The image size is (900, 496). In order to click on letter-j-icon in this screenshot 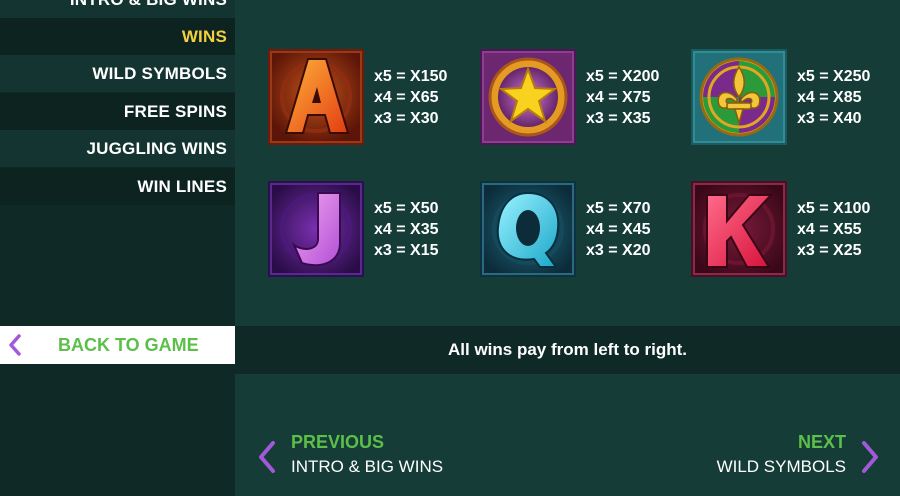, I will do `click(316, 229)`.